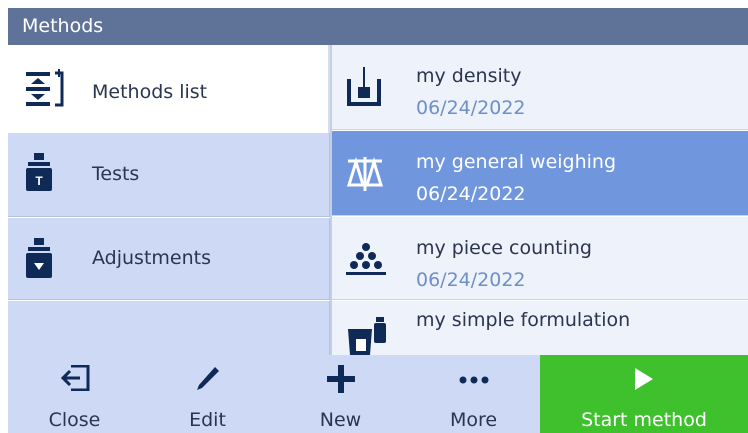 This screenshot has width=748, height=433. Describe the element at coordinates (365, 176) in the screenshot. I see `scale-icon` at that location.